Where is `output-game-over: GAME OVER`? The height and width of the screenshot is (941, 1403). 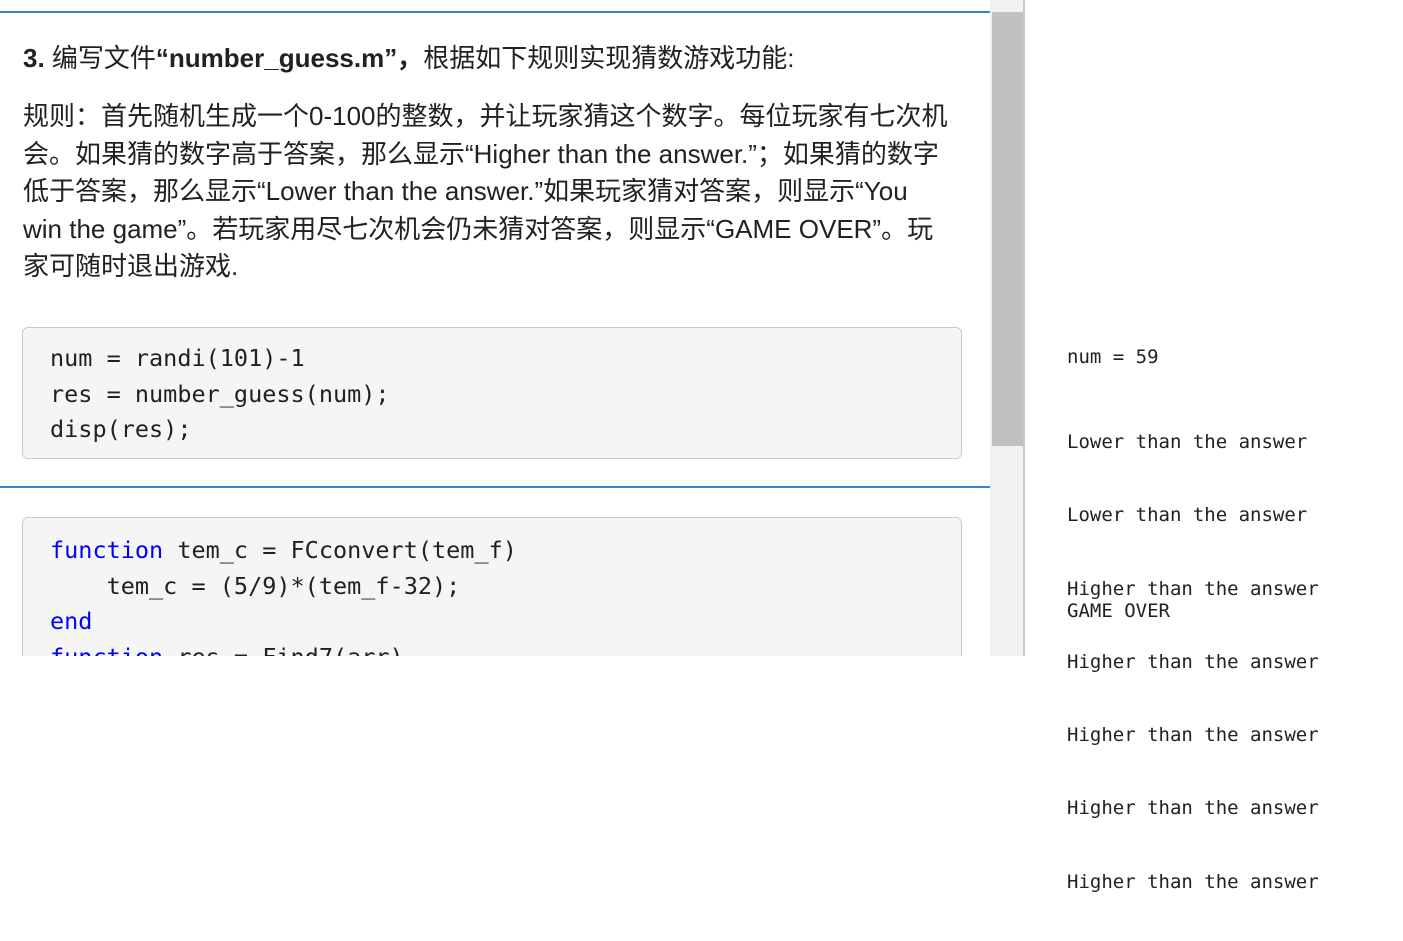 output-game-over: GAME OVER is located at coordinates (1118, 611).